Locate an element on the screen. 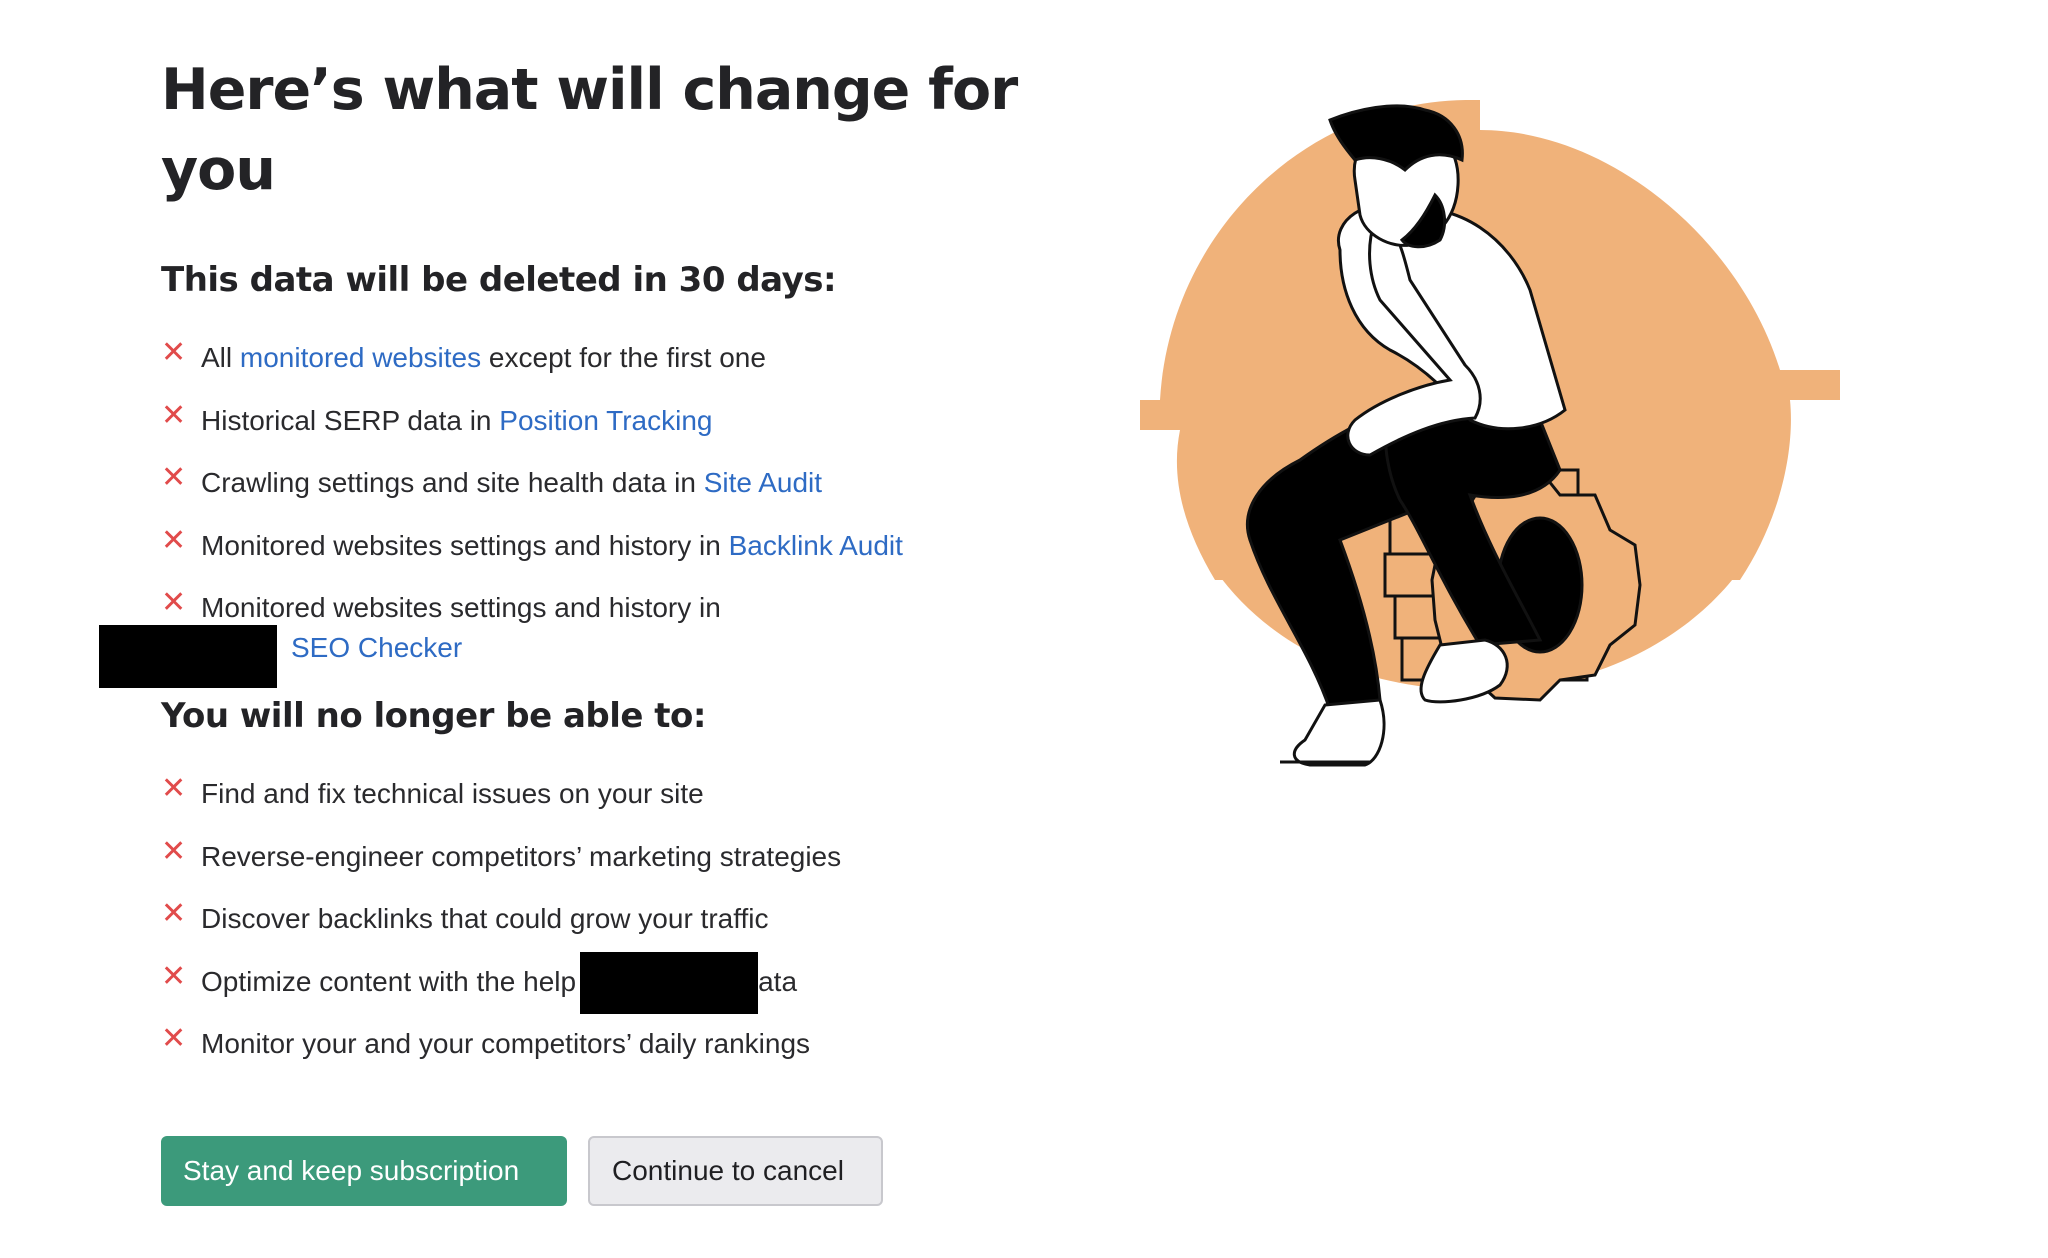 This screenshot has width=2048, height=1258. continue-to-cancel-button: Continue to cancel is located at coordinates (735, 1171).